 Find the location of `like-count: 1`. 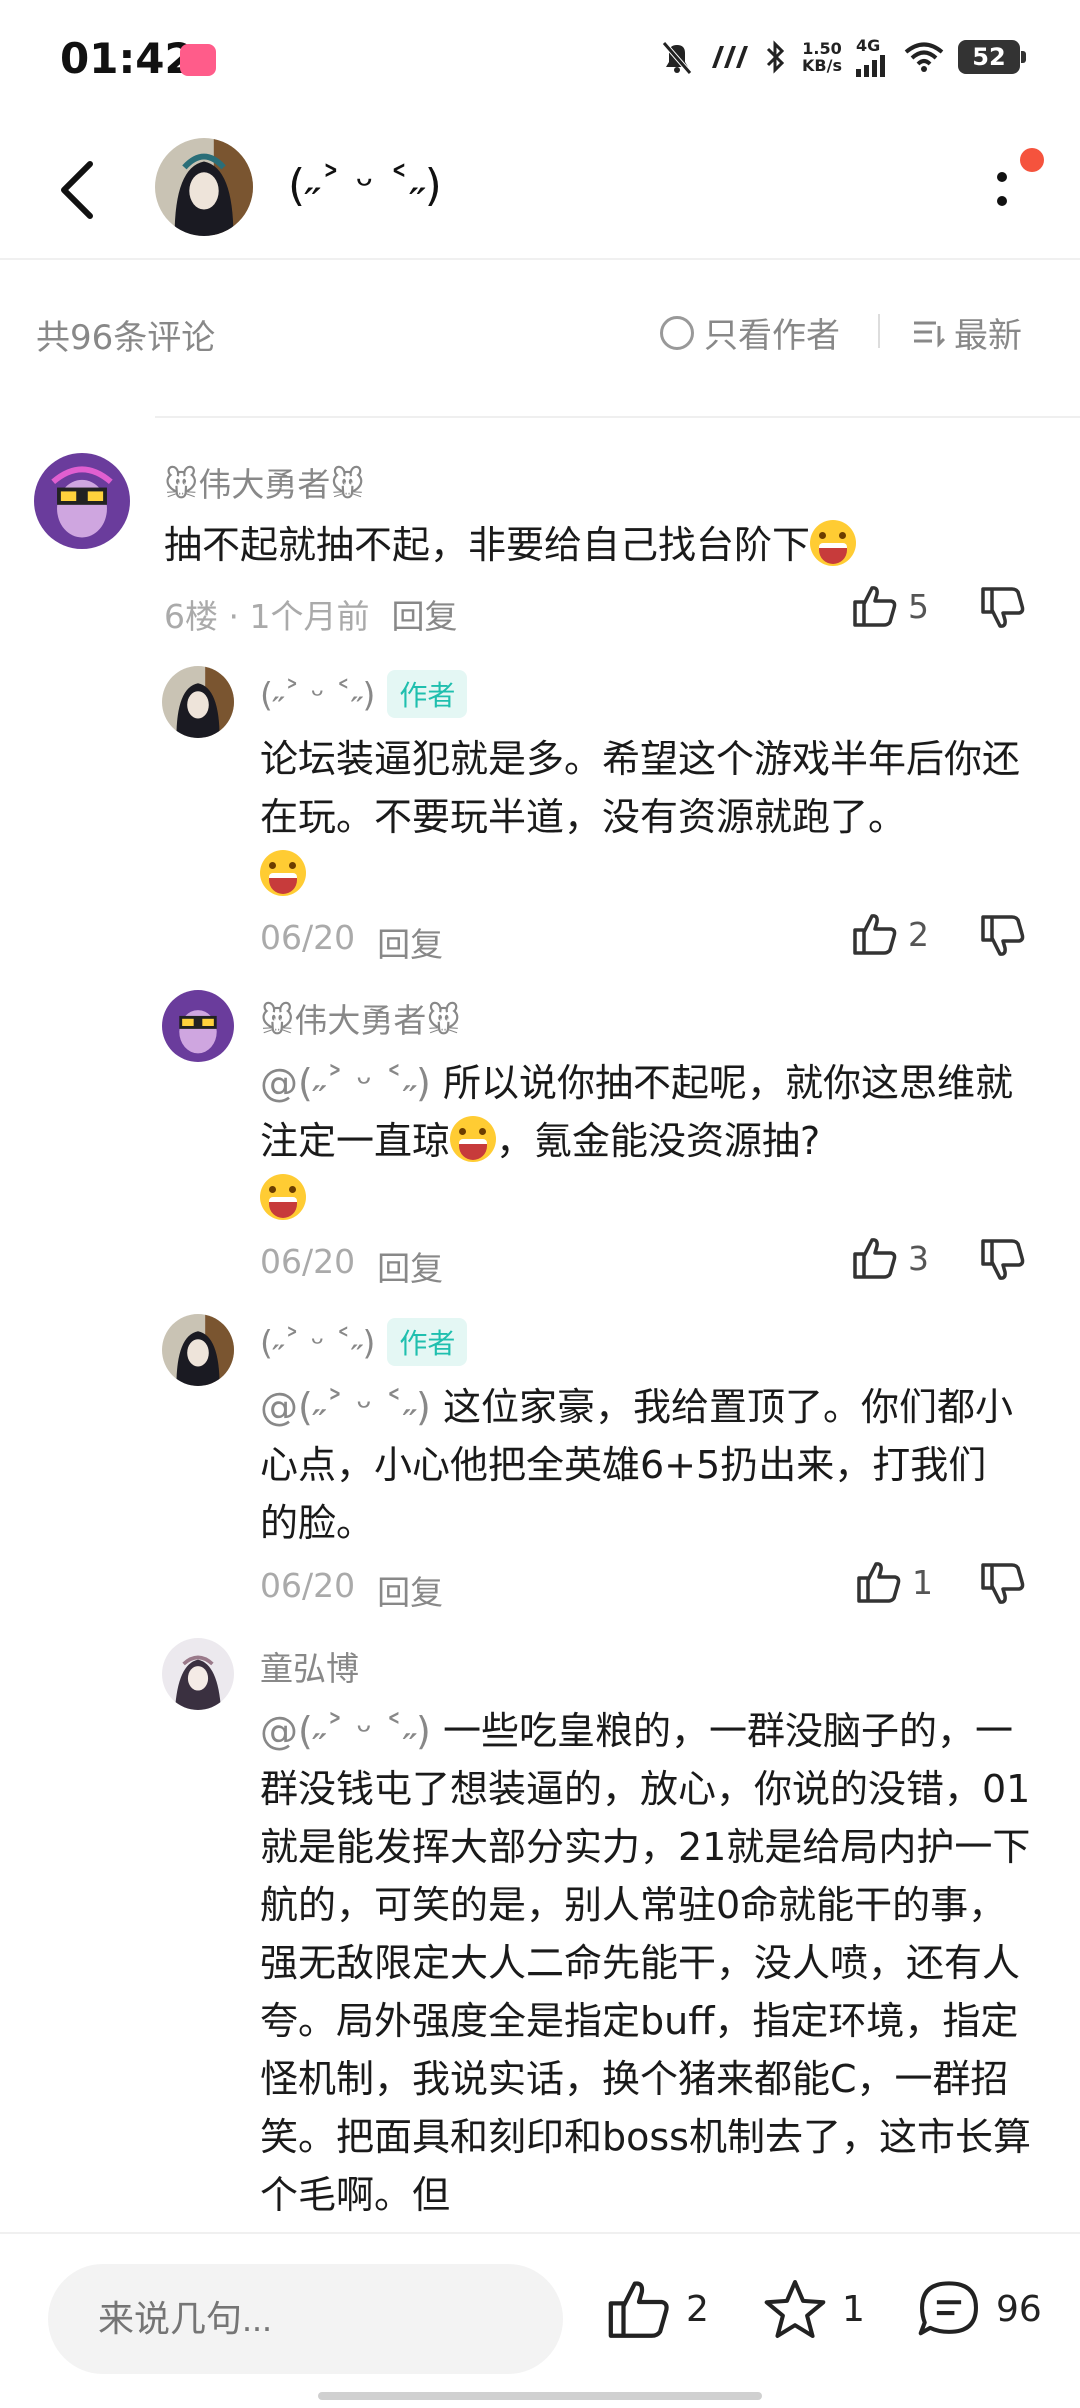

like-count: 1 is located at coordinates (922, 1582).